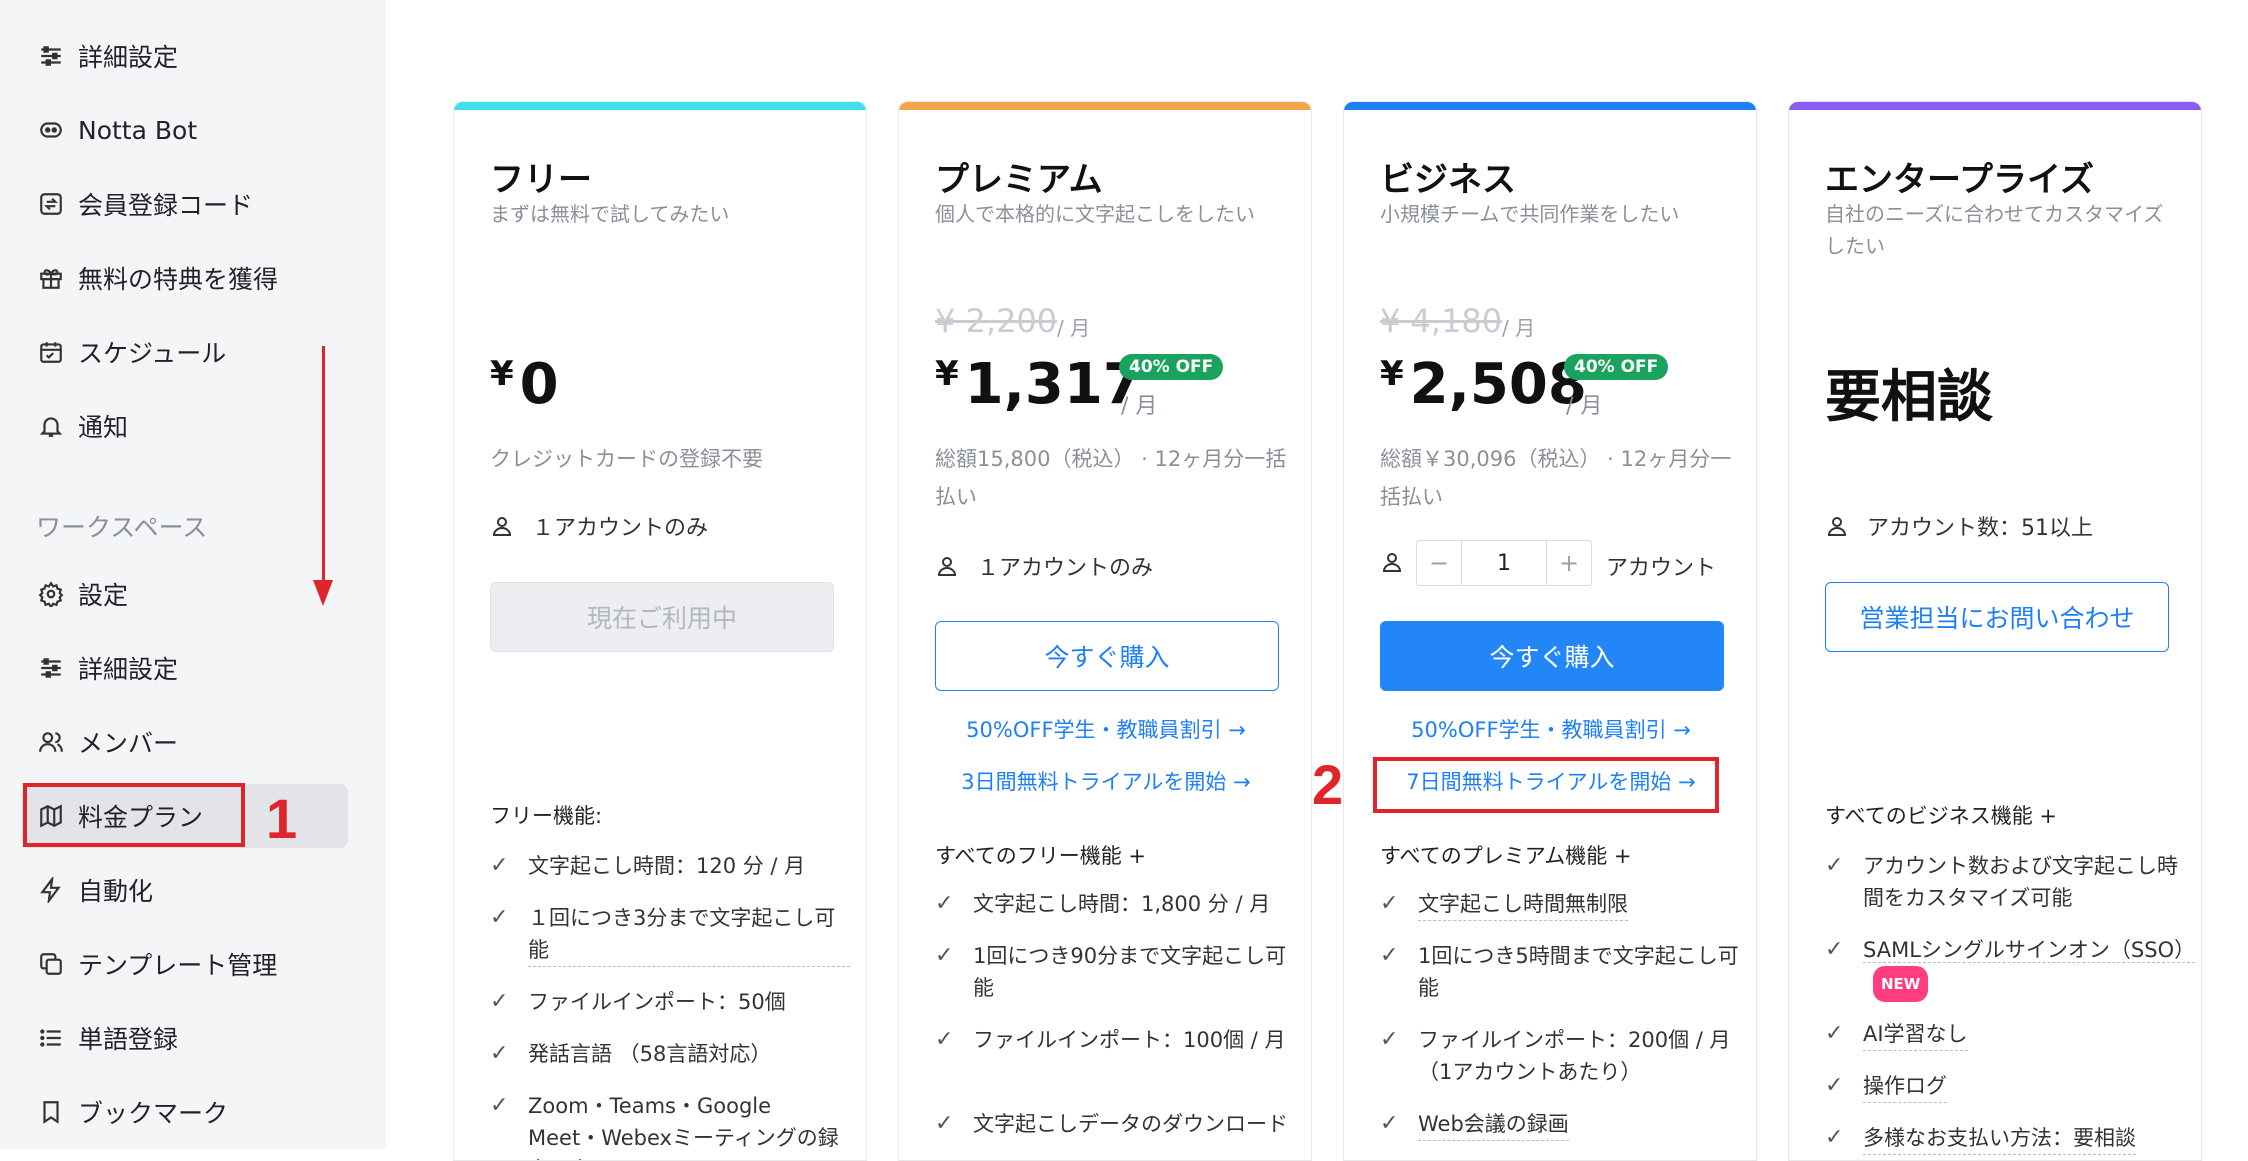 The image size is (2248, 1161). I want to click on sidebar-item-schedule: スケジュール, so click(185, 352).